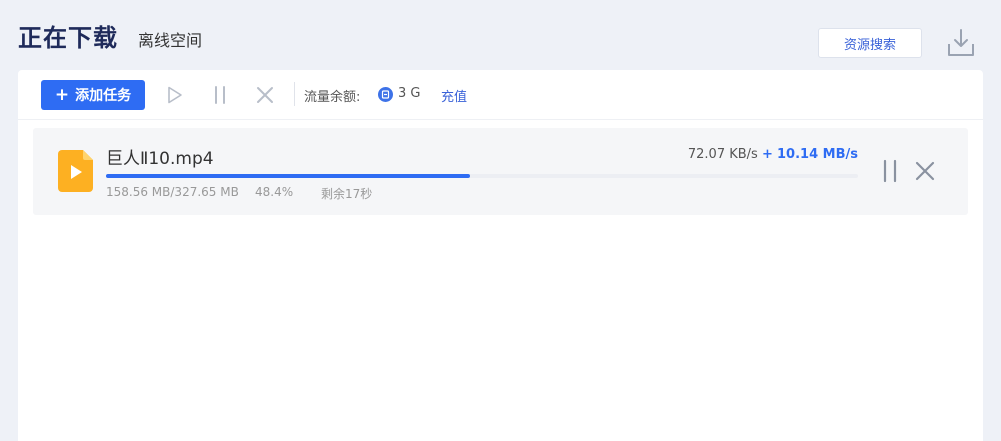 Image resolution: width=1001 pixels, height=441 pixels. I want to click on add-task-button: + 添加任务, so click(93, 95).